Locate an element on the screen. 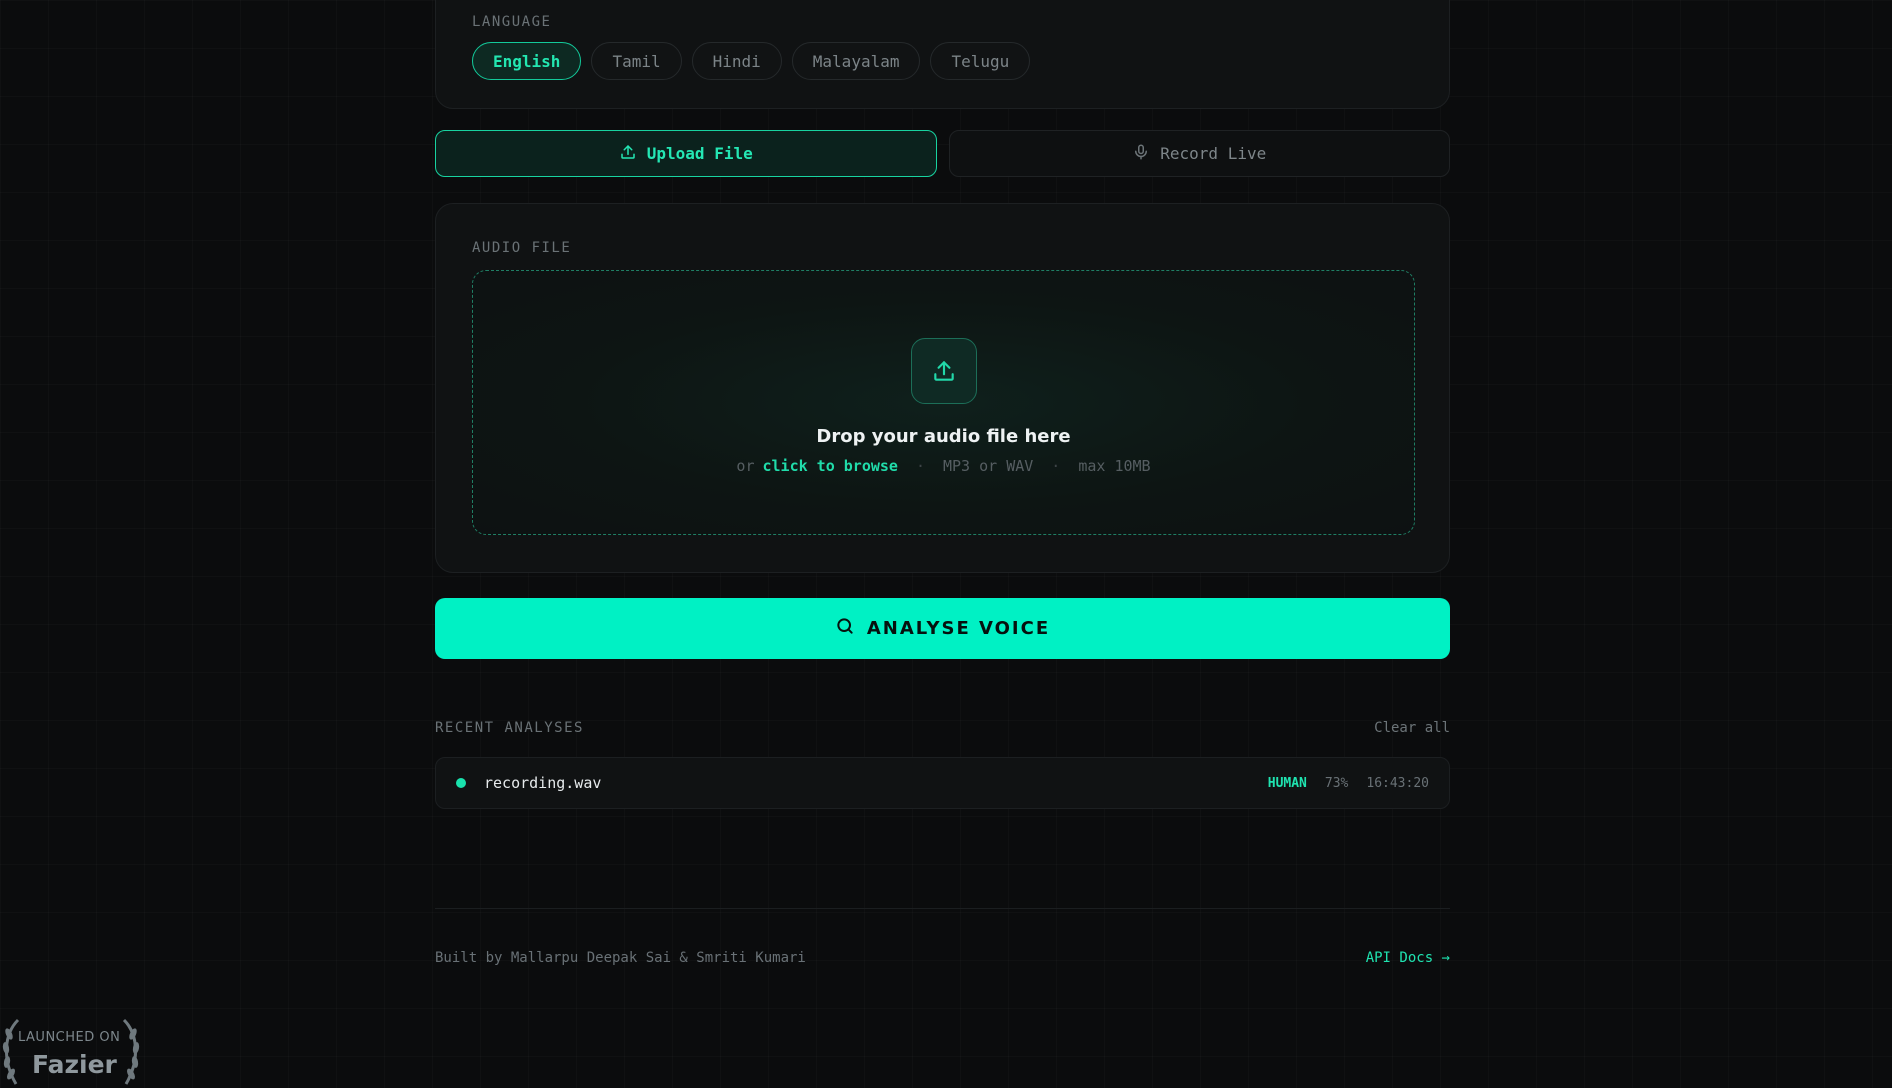 The height and width of the screenshot is (1088, 1892). analyse-voice-button: ANALYSE VOICE is located at coordinates (942, 628).